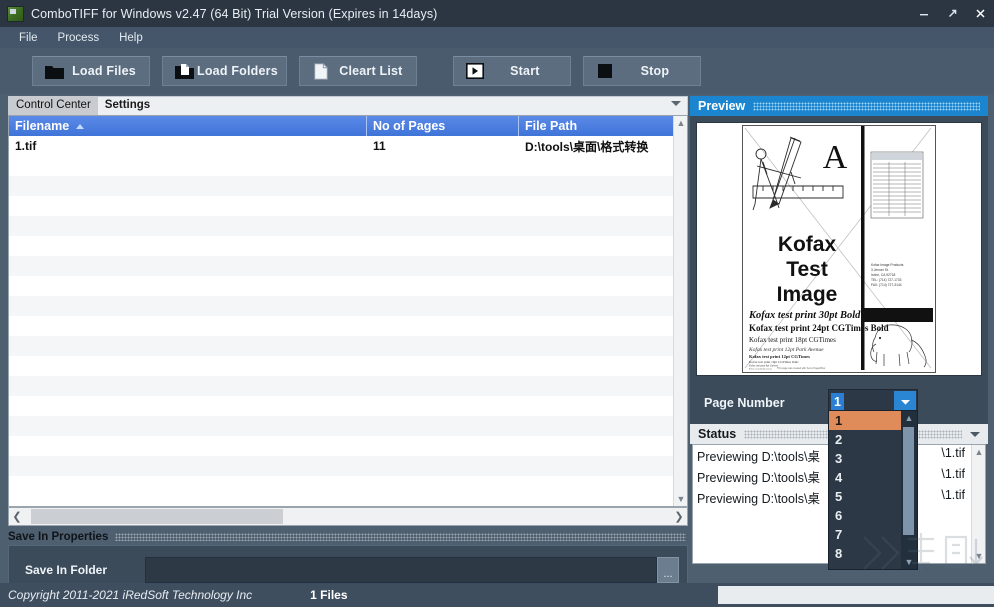  Describe the element at coordinates (883, 275) in the screenshot. I see `svg-text: Irvine, CA 92718` at that location.